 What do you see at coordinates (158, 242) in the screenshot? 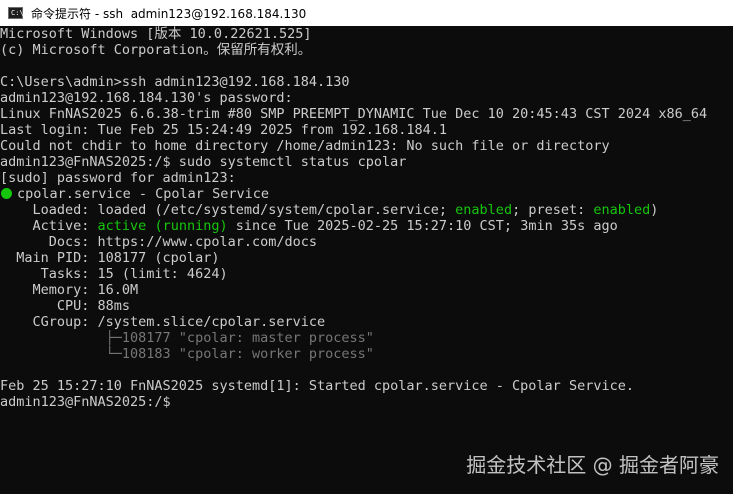
I see `docs-line: Docs: https://www.cpolar.com/docs` at bounding box center [158, 242].